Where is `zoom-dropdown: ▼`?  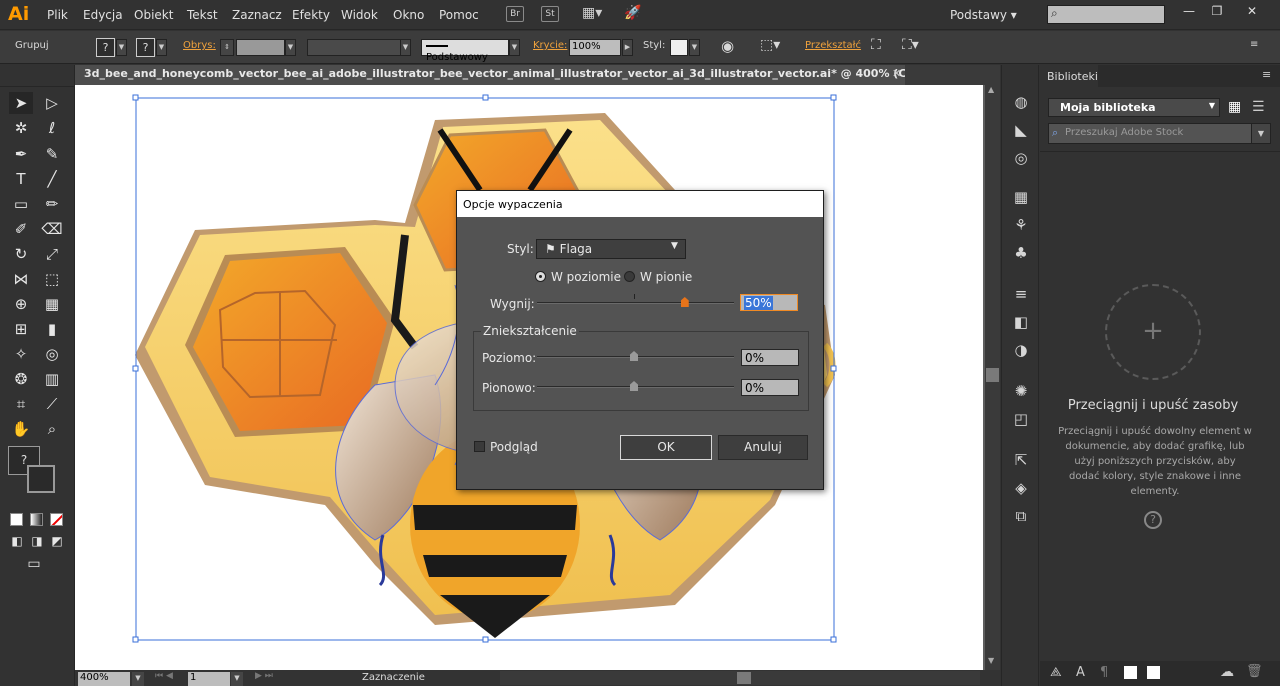 zoom-dropdown: ▼ is located at coordinates (138, 679).